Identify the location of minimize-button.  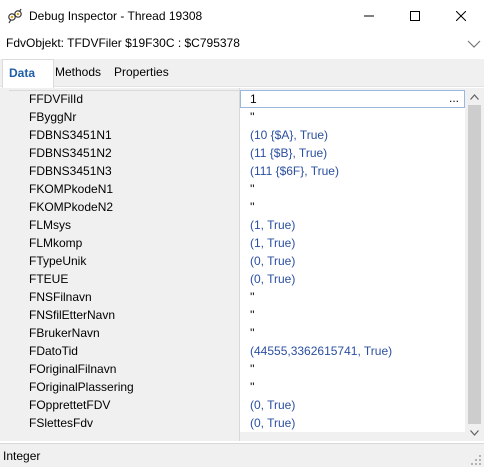
(369, 15).